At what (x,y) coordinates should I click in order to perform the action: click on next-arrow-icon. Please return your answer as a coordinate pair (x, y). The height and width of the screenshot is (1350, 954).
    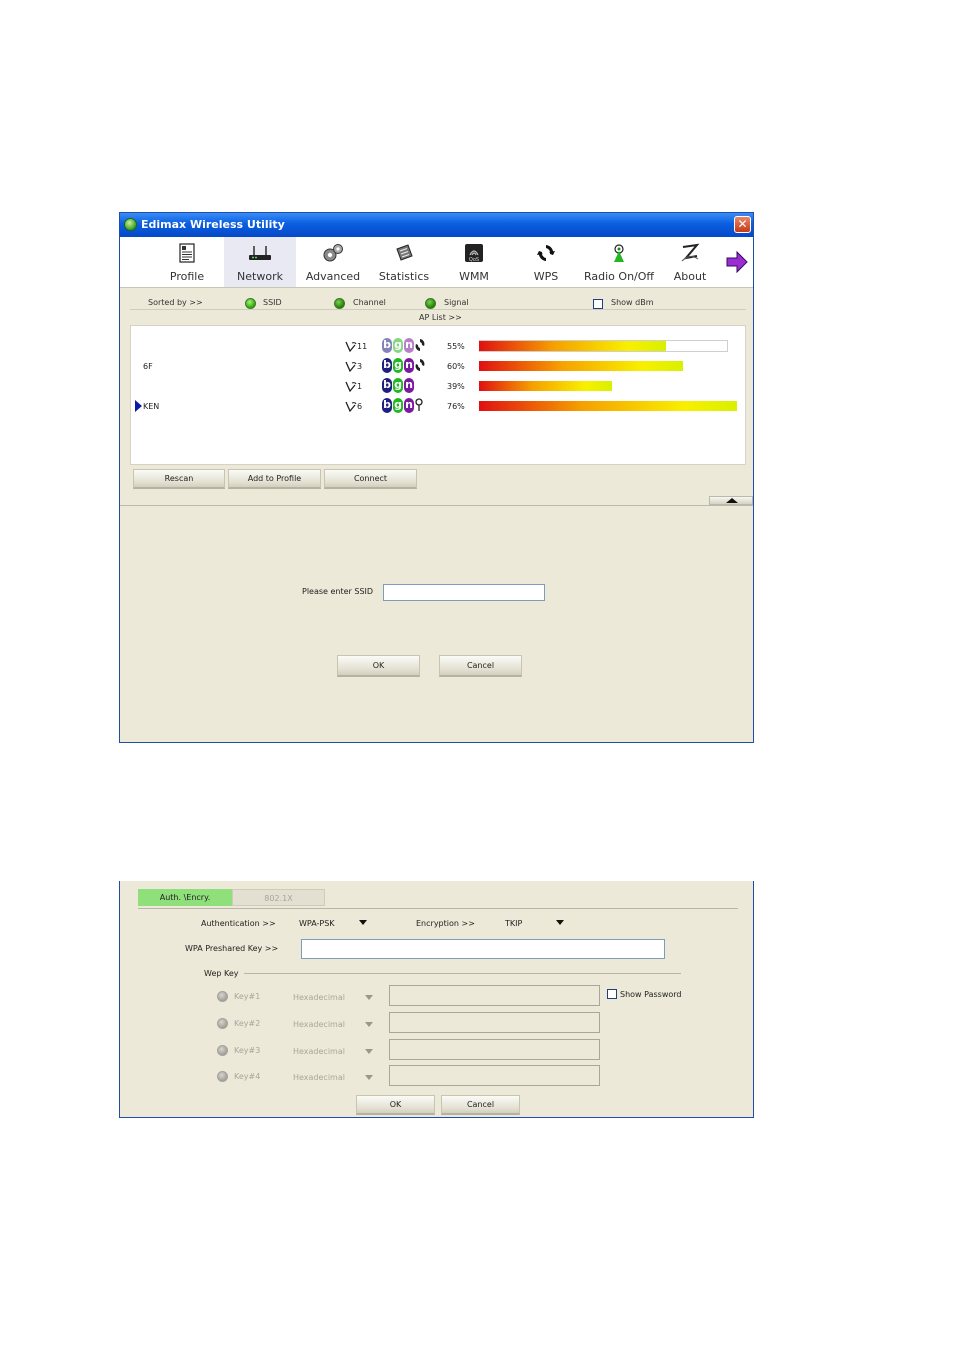
    Looking at the image, I should click on (737, 262).